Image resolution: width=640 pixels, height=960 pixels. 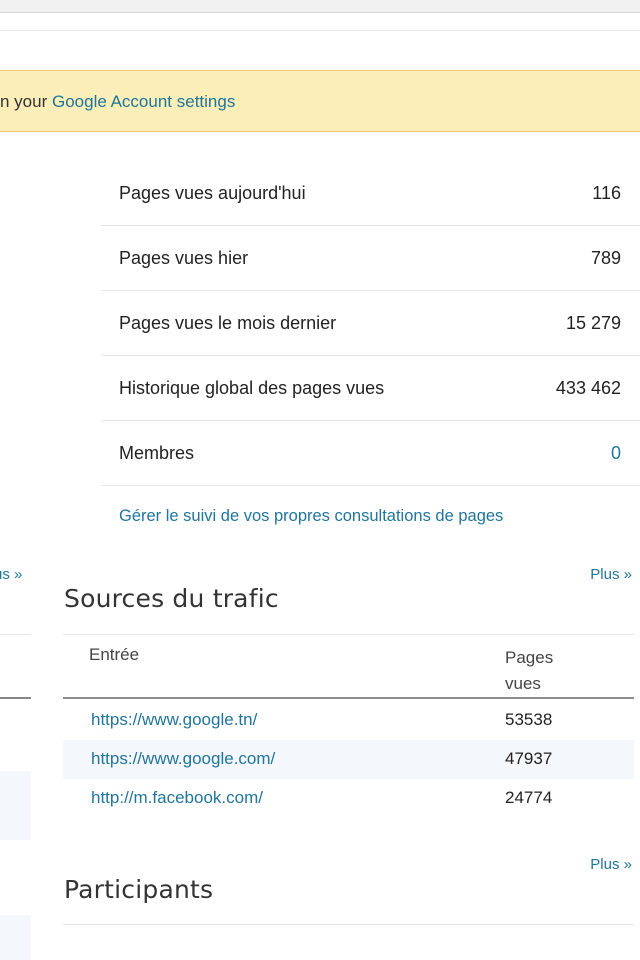 What do you see at coordinates (15, 698) in the screenshot?
I see `left-table-header-line` at bounding box center [15, 698].